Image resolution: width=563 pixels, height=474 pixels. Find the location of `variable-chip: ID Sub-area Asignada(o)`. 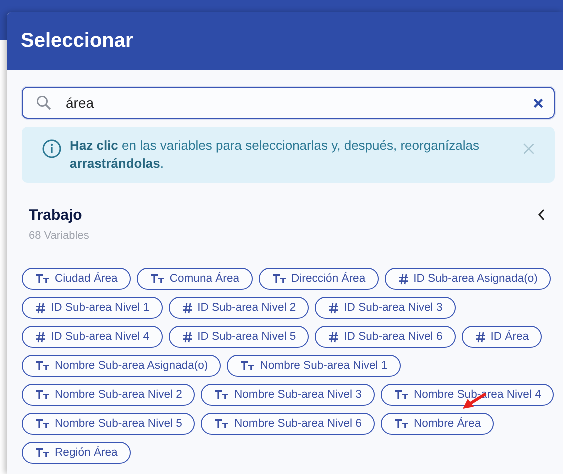

variable-chip: ID Sub-area Asignada(o) is located at coordinates (467, 279).